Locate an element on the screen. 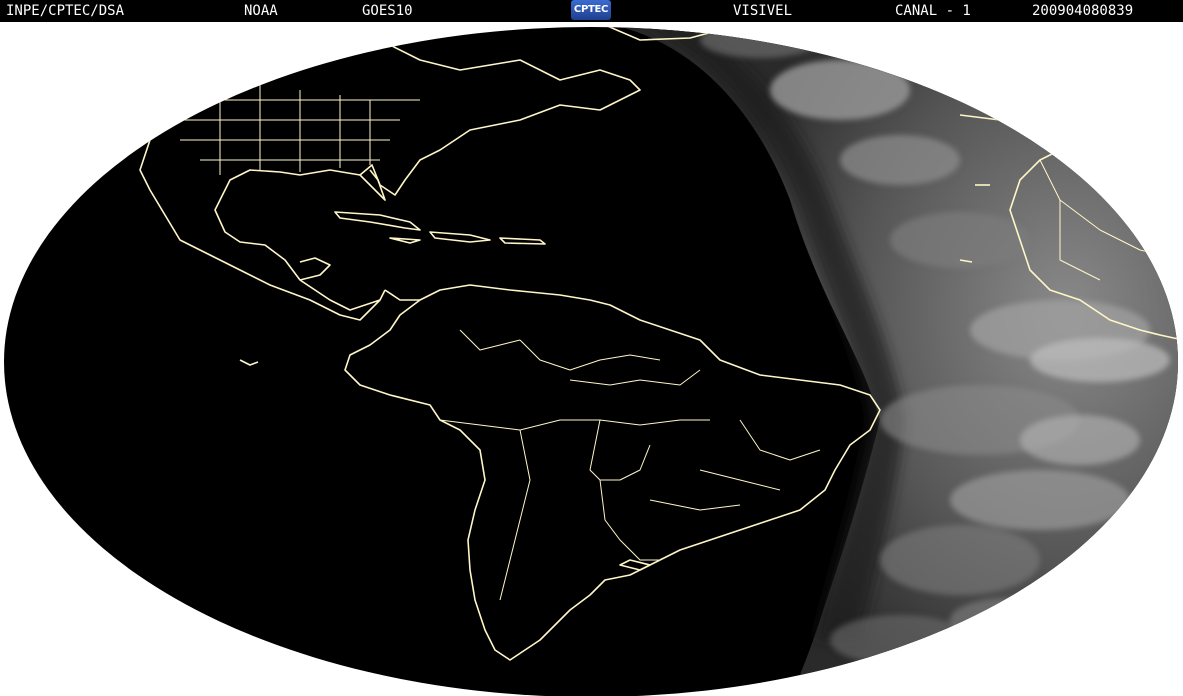  satellite-label: GOES10 is located at coordinates (387, 11).